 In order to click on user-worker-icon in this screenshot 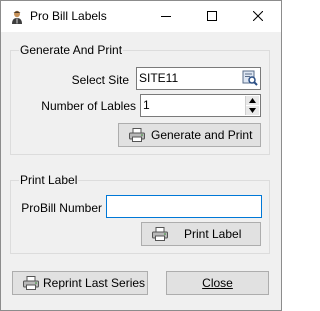, I will do `click(17, 17)`.